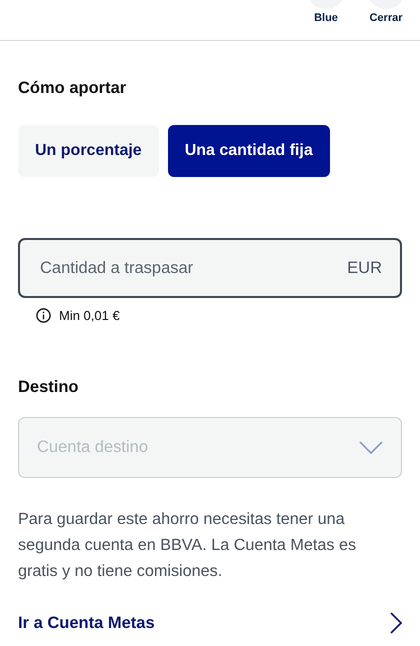 This screenshot has width=420, height=646. What do you see at coordinates (43, 315) in the screenshot?
I see `info-icon` at bounding box center [43, 315].